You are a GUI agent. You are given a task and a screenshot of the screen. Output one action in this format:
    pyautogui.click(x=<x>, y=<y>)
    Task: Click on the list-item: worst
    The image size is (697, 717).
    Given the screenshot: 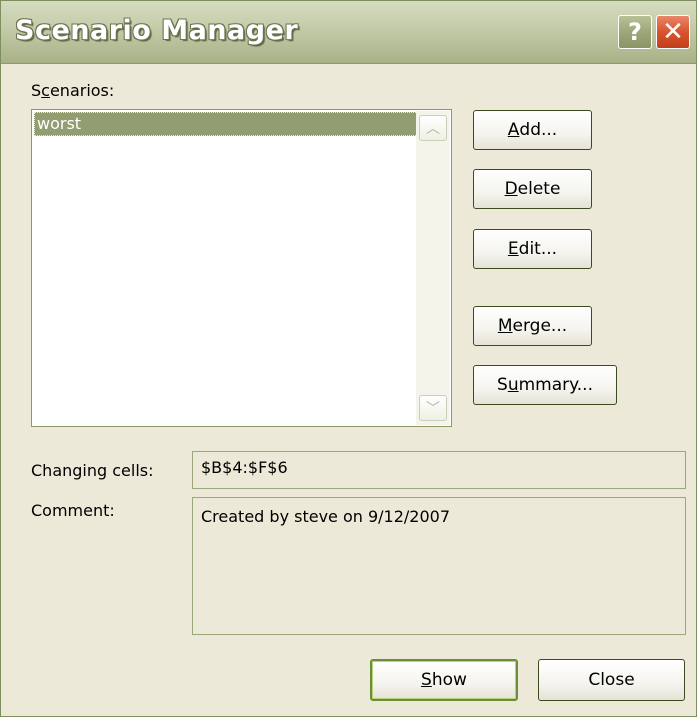 What is the action you would take?
    pyautogui.click(x=226, y=124)
    